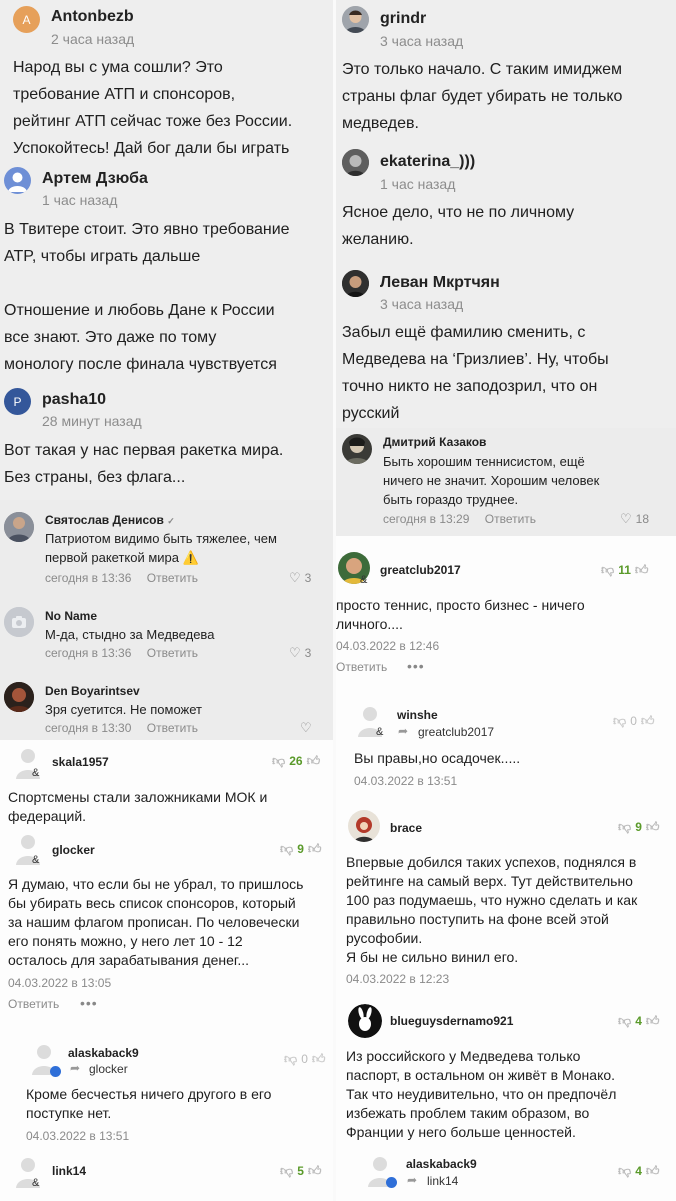  I want to click on reply-arrow-icon: ➦, so click(75, 1068).